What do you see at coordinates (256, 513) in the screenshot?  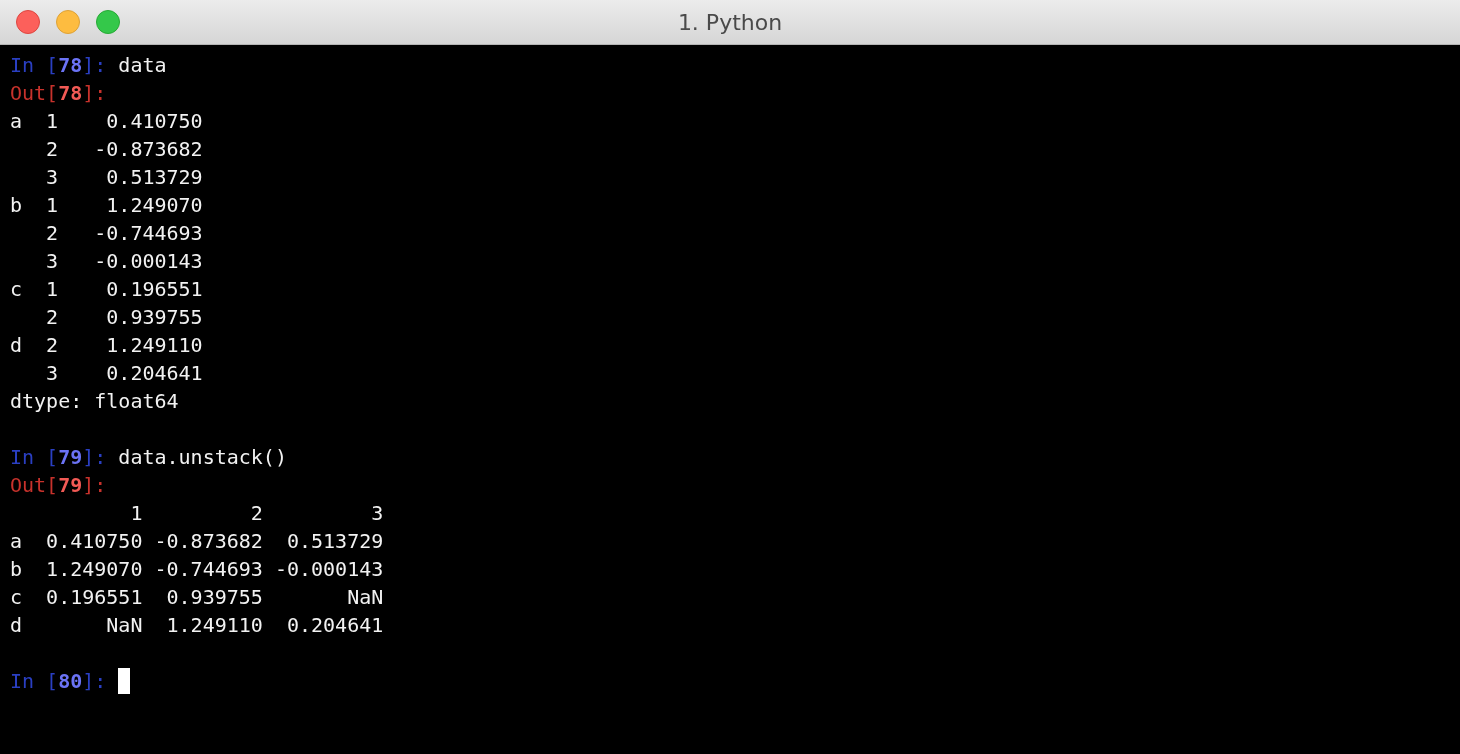 I see `output-line: 1 2 3` at bounding box center [256, 513].